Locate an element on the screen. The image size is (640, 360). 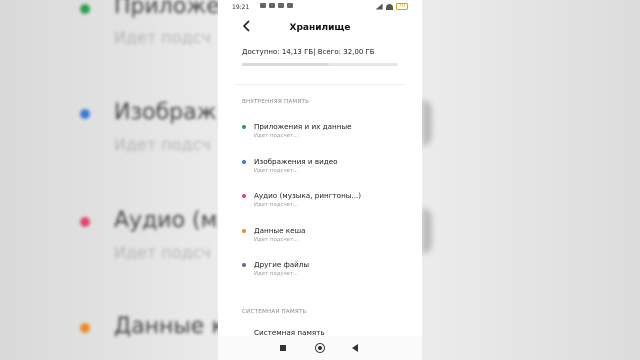
bg-title: Изображ is located at coordinates (165, 112).